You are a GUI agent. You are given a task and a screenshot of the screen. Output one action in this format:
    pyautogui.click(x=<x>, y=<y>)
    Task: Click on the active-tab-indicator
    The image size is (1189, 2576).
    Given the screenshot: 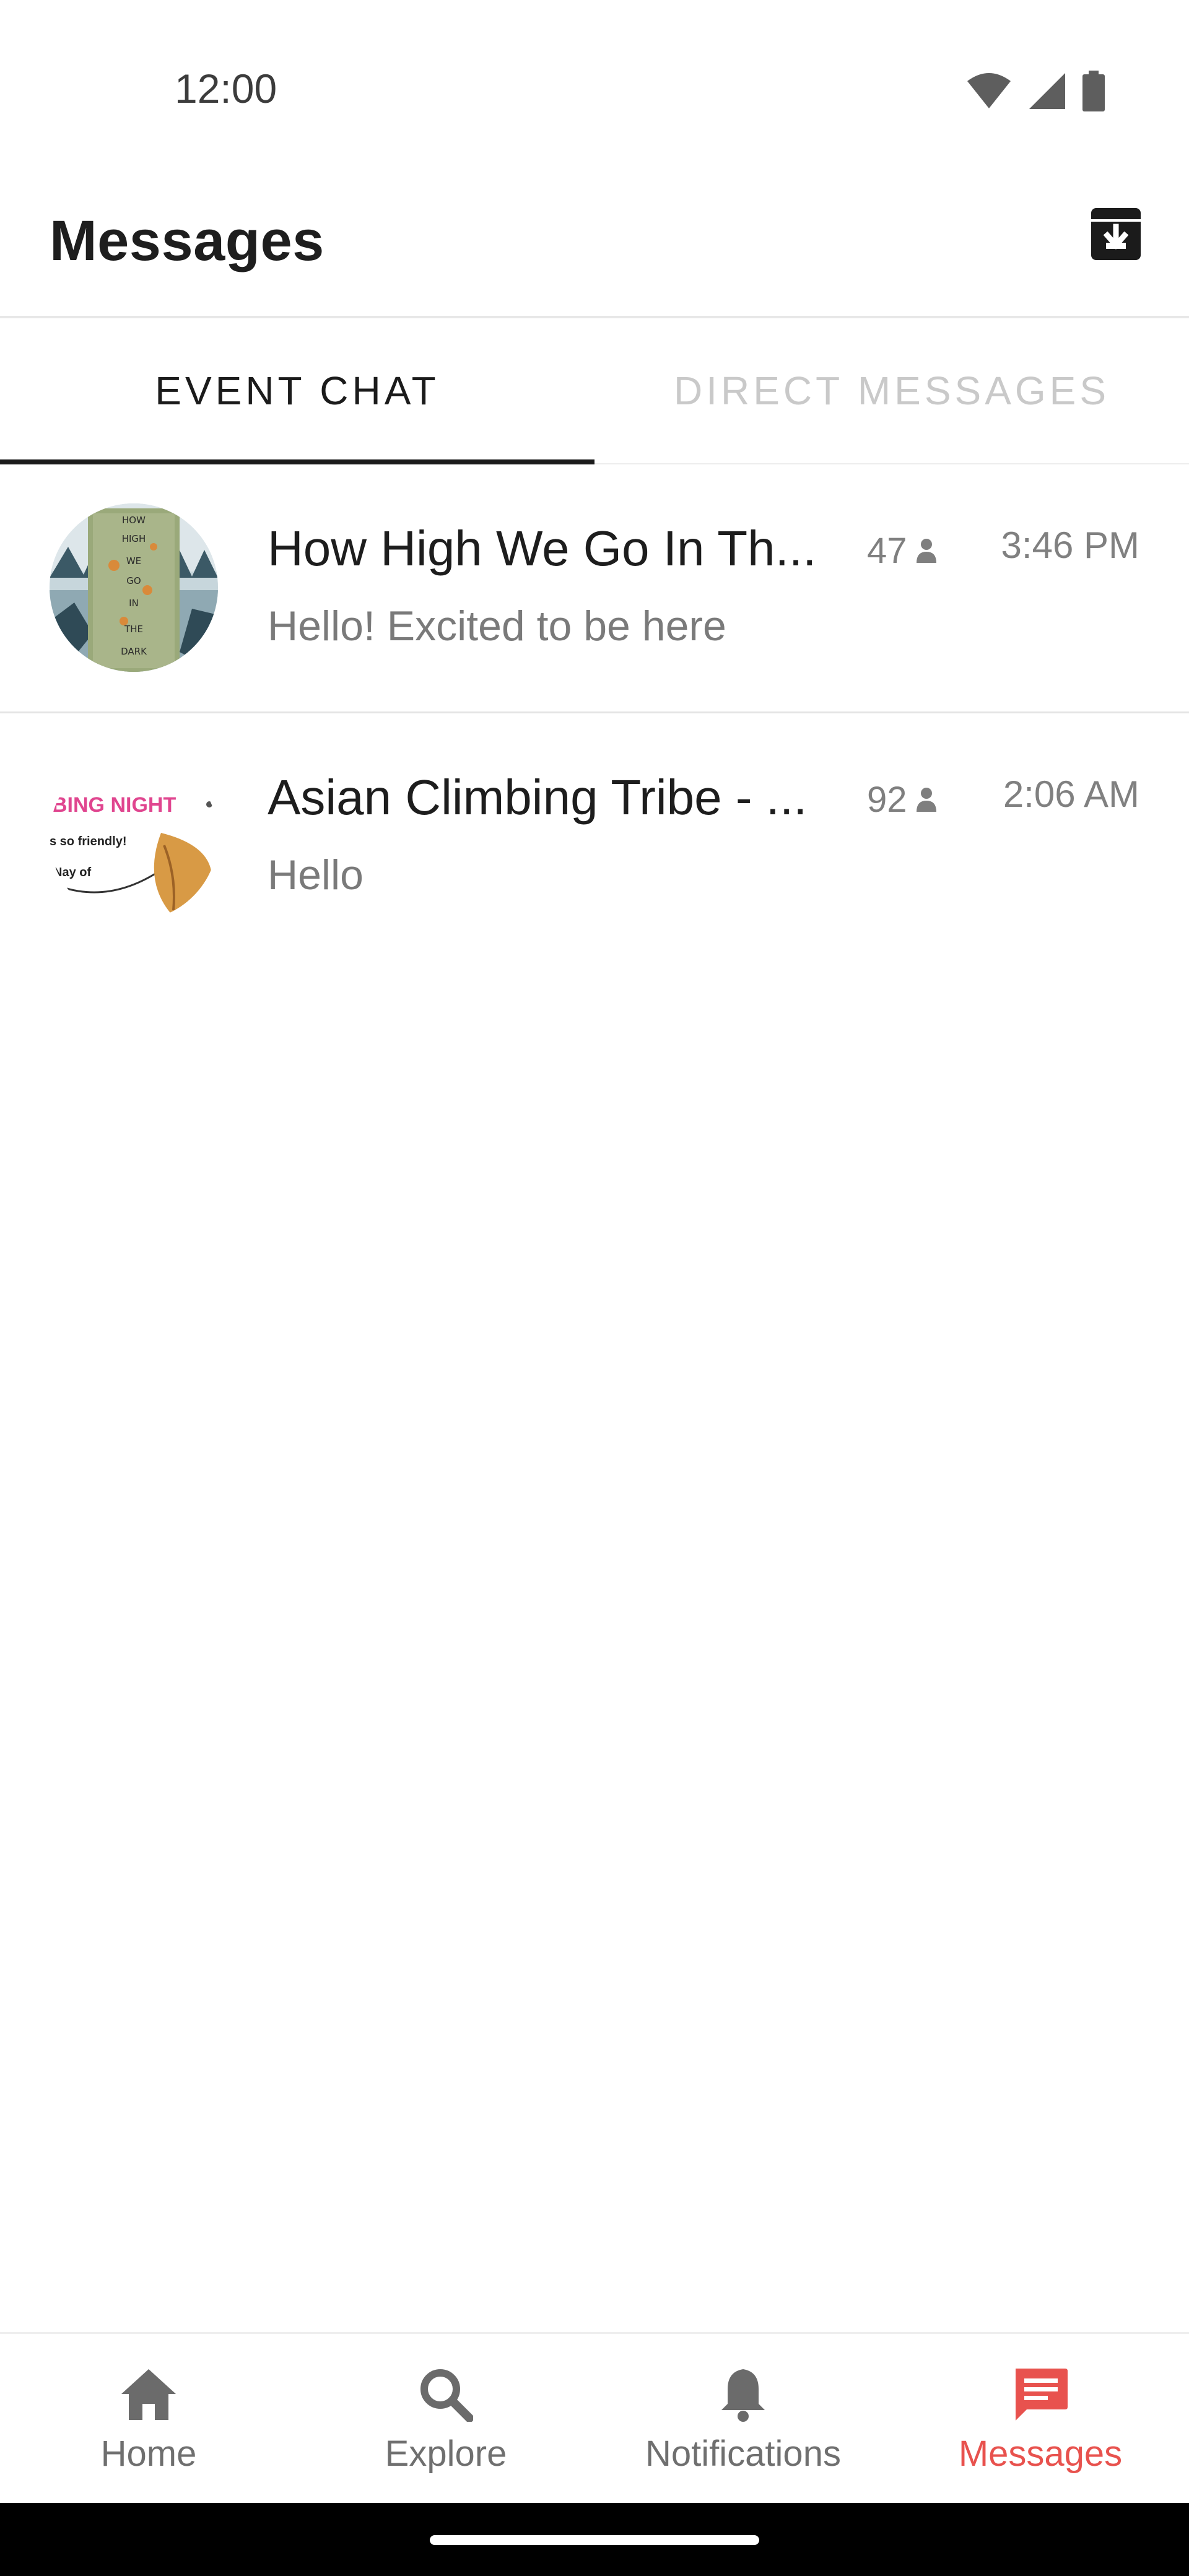 What is the action you would take?
    pyautogui.click(x=297, y=461)
    